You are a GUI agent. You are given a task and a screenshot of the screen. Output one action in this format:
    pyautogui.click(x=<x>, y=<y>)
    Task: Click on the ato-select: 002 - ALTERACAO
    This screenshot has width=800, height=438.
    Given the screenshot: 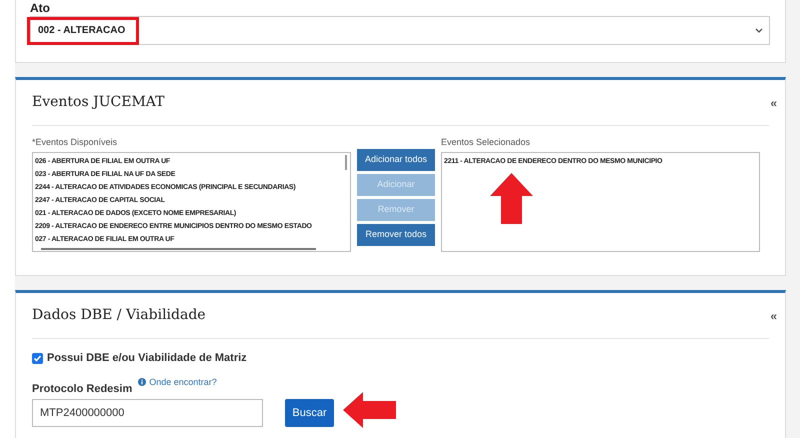 What is the action you would take?
    pyautogui.click(x=400, y=30)
    